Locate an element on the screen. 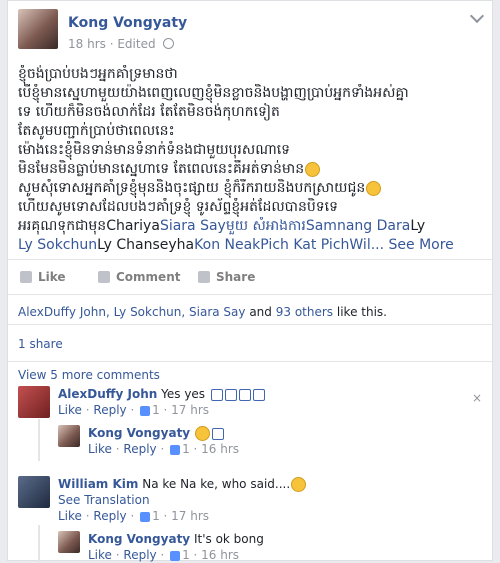 This screenshot has height=563, width=500. tag-link: Pich Kat Pich is located at coordinates (304, 245).